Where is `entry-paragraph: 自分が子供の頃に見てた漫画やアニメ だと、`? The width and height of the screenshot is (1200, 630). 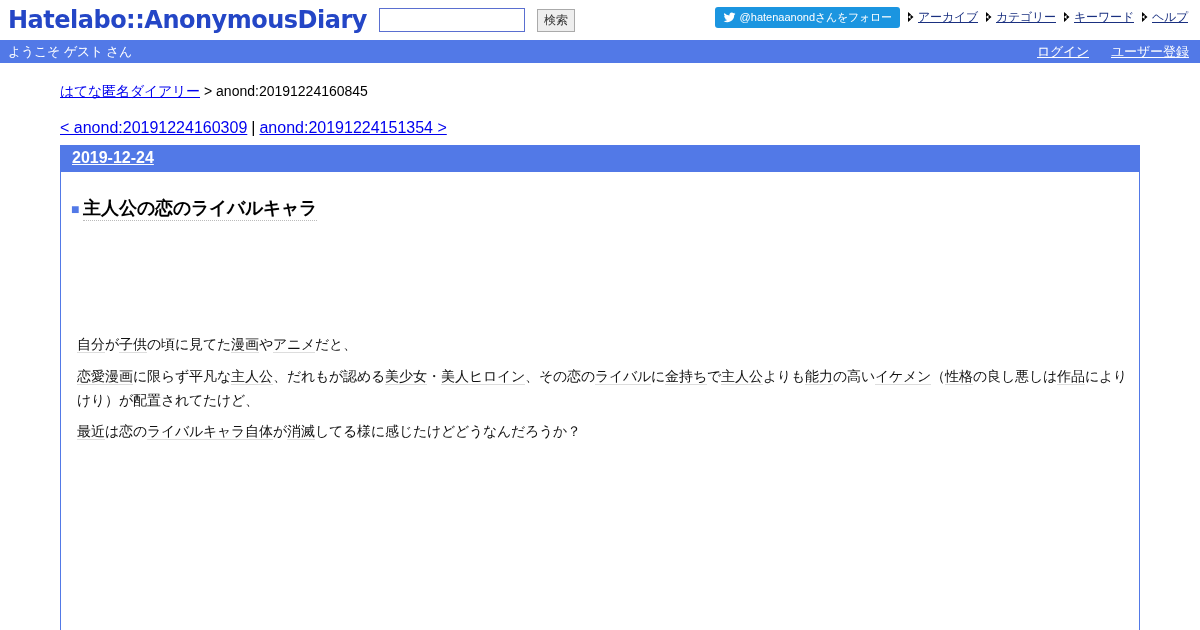 entry-paragraph: 自分が子供の頃に見てた漫画やアニメ だと、 is located at coordinates (217, 345).